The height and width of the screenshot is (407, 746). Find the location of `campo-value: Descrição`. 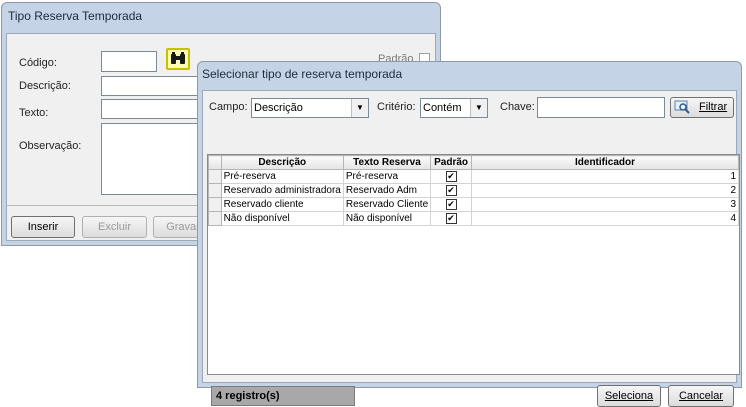

campo-value: Descrição is located at coordinates (278, 108).